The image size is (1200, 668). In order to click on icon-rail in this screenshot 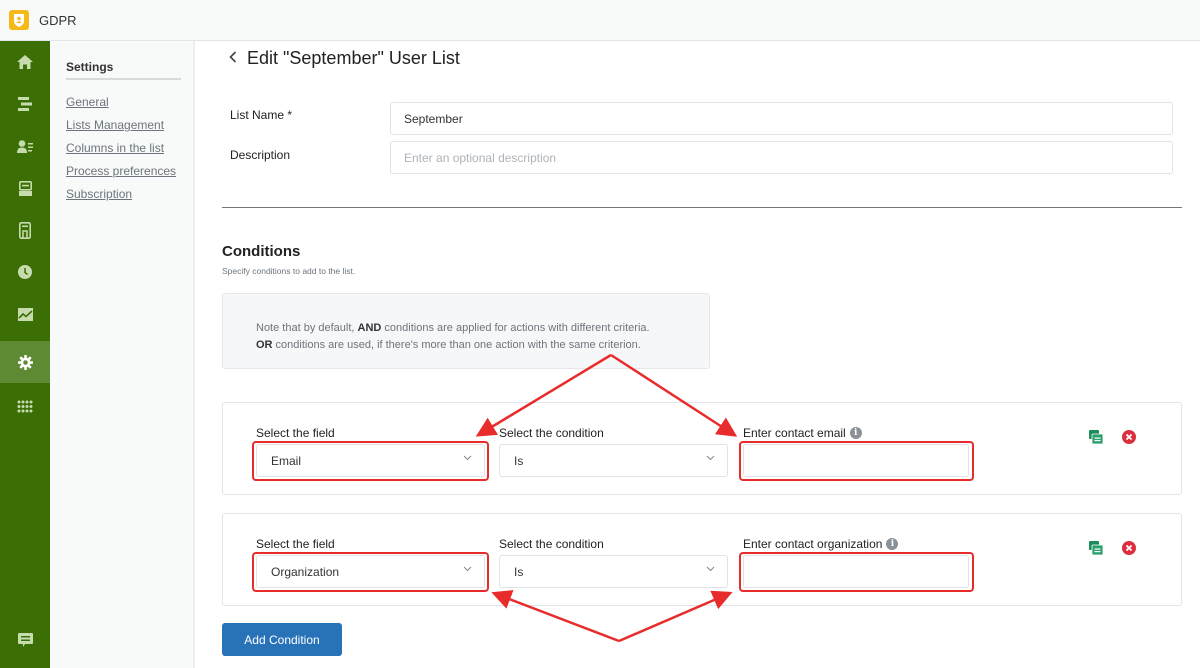, I will do `click(25, 354)`.